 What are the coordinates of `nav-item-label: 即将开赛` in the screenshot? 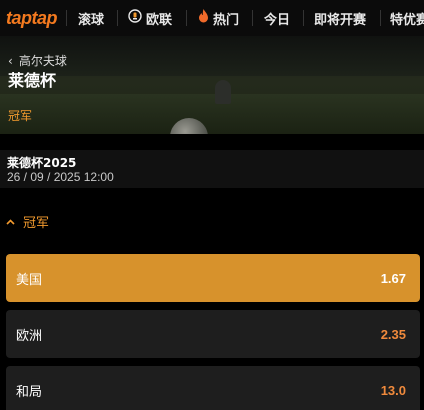 It's located at (340, 20).